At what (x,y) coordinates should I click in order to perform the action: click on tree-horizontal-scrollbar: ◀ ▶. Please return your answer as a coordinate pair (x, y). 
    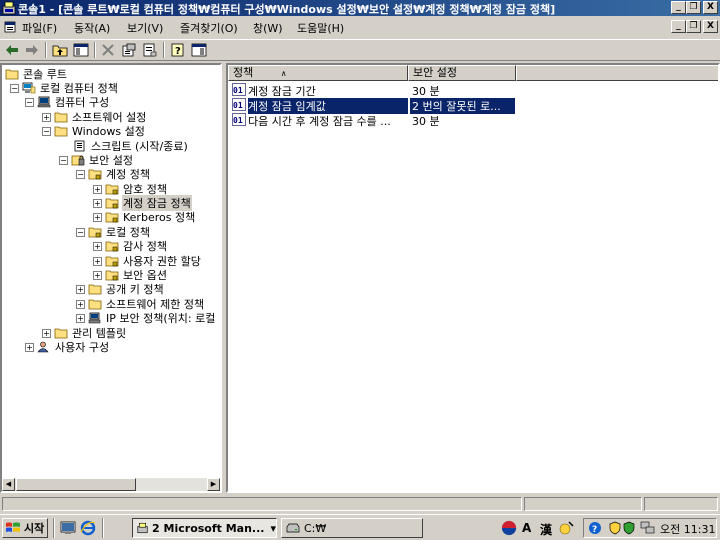
    Looking at the image, I should click on (111, 484).